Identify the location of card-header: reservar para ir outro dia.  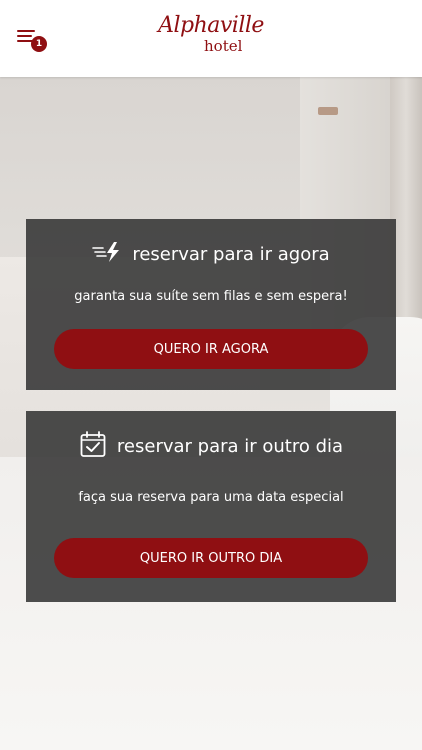
(211, 446).